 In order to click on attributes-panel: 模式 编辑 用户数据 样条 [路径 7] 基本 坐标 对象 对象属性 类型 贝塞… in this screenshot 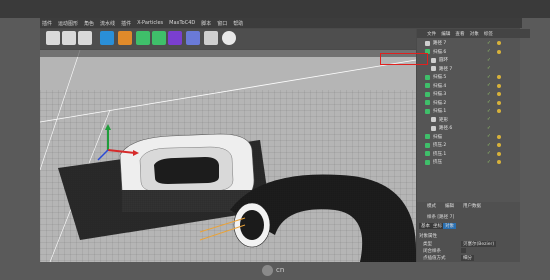, I will do `click(468, 232)`.